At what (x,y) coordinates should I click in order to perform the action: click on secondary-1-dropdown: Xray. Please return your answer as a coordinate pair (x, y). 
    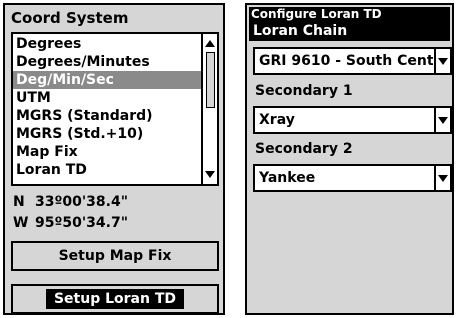
    Looking at the image, I should click on (352, 120).